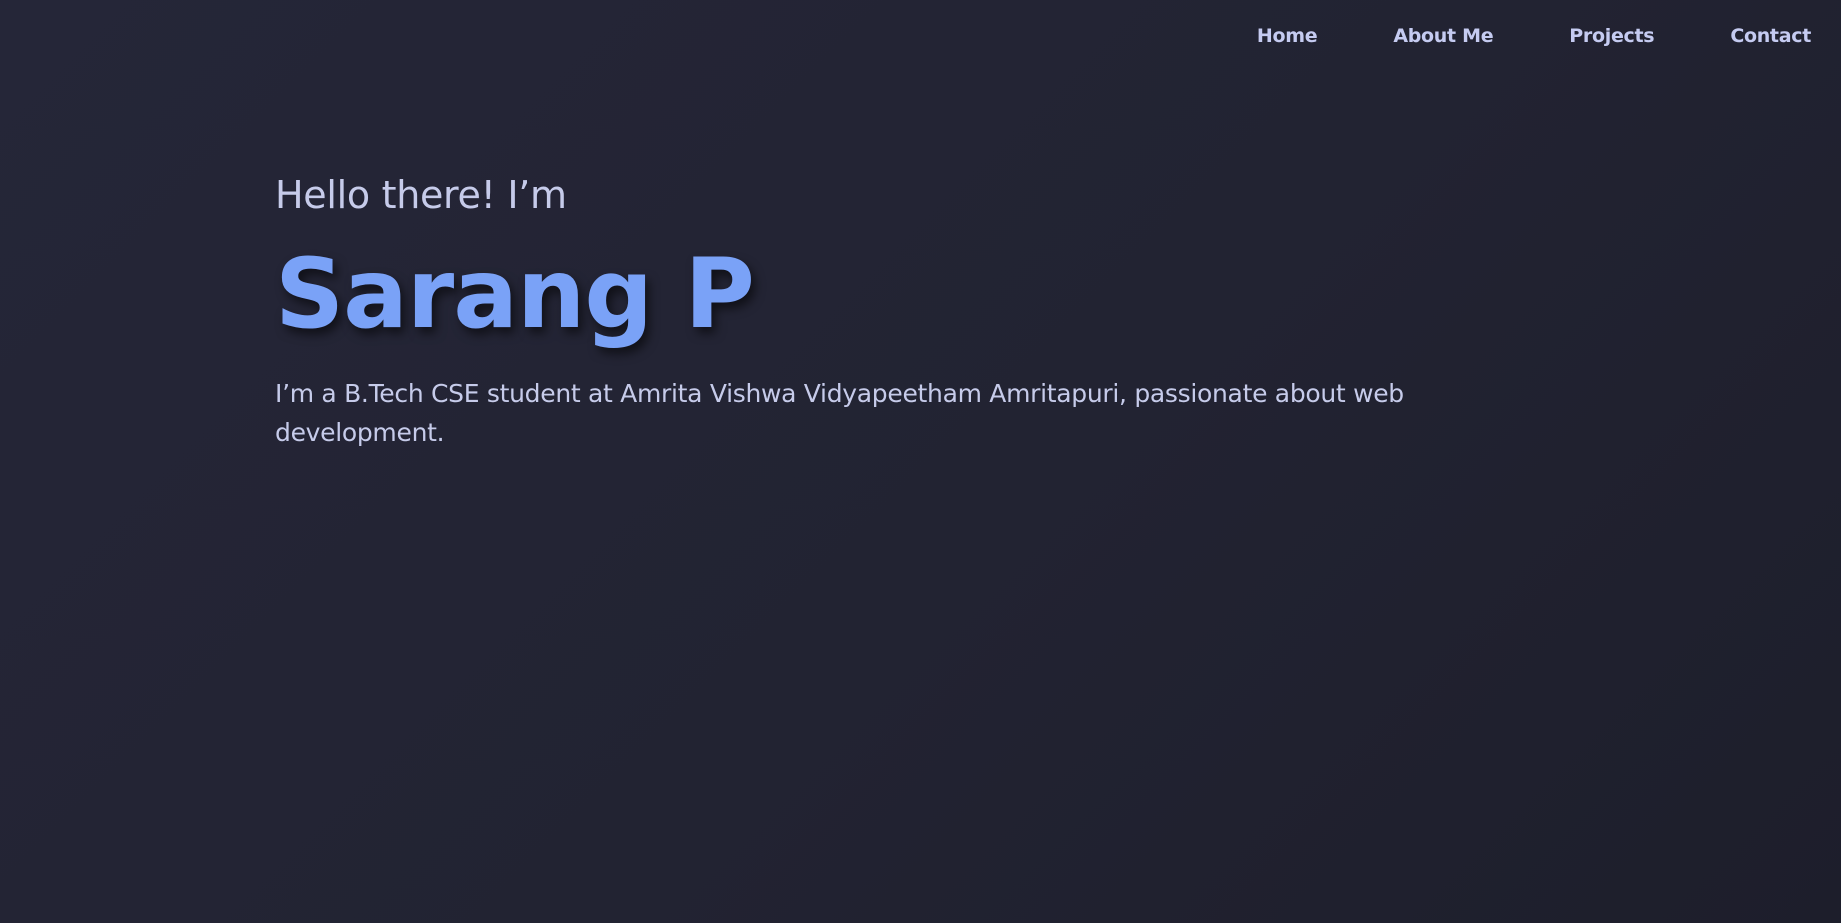  I want to click on nav-link-projects: Projects, so click(1611, 36).